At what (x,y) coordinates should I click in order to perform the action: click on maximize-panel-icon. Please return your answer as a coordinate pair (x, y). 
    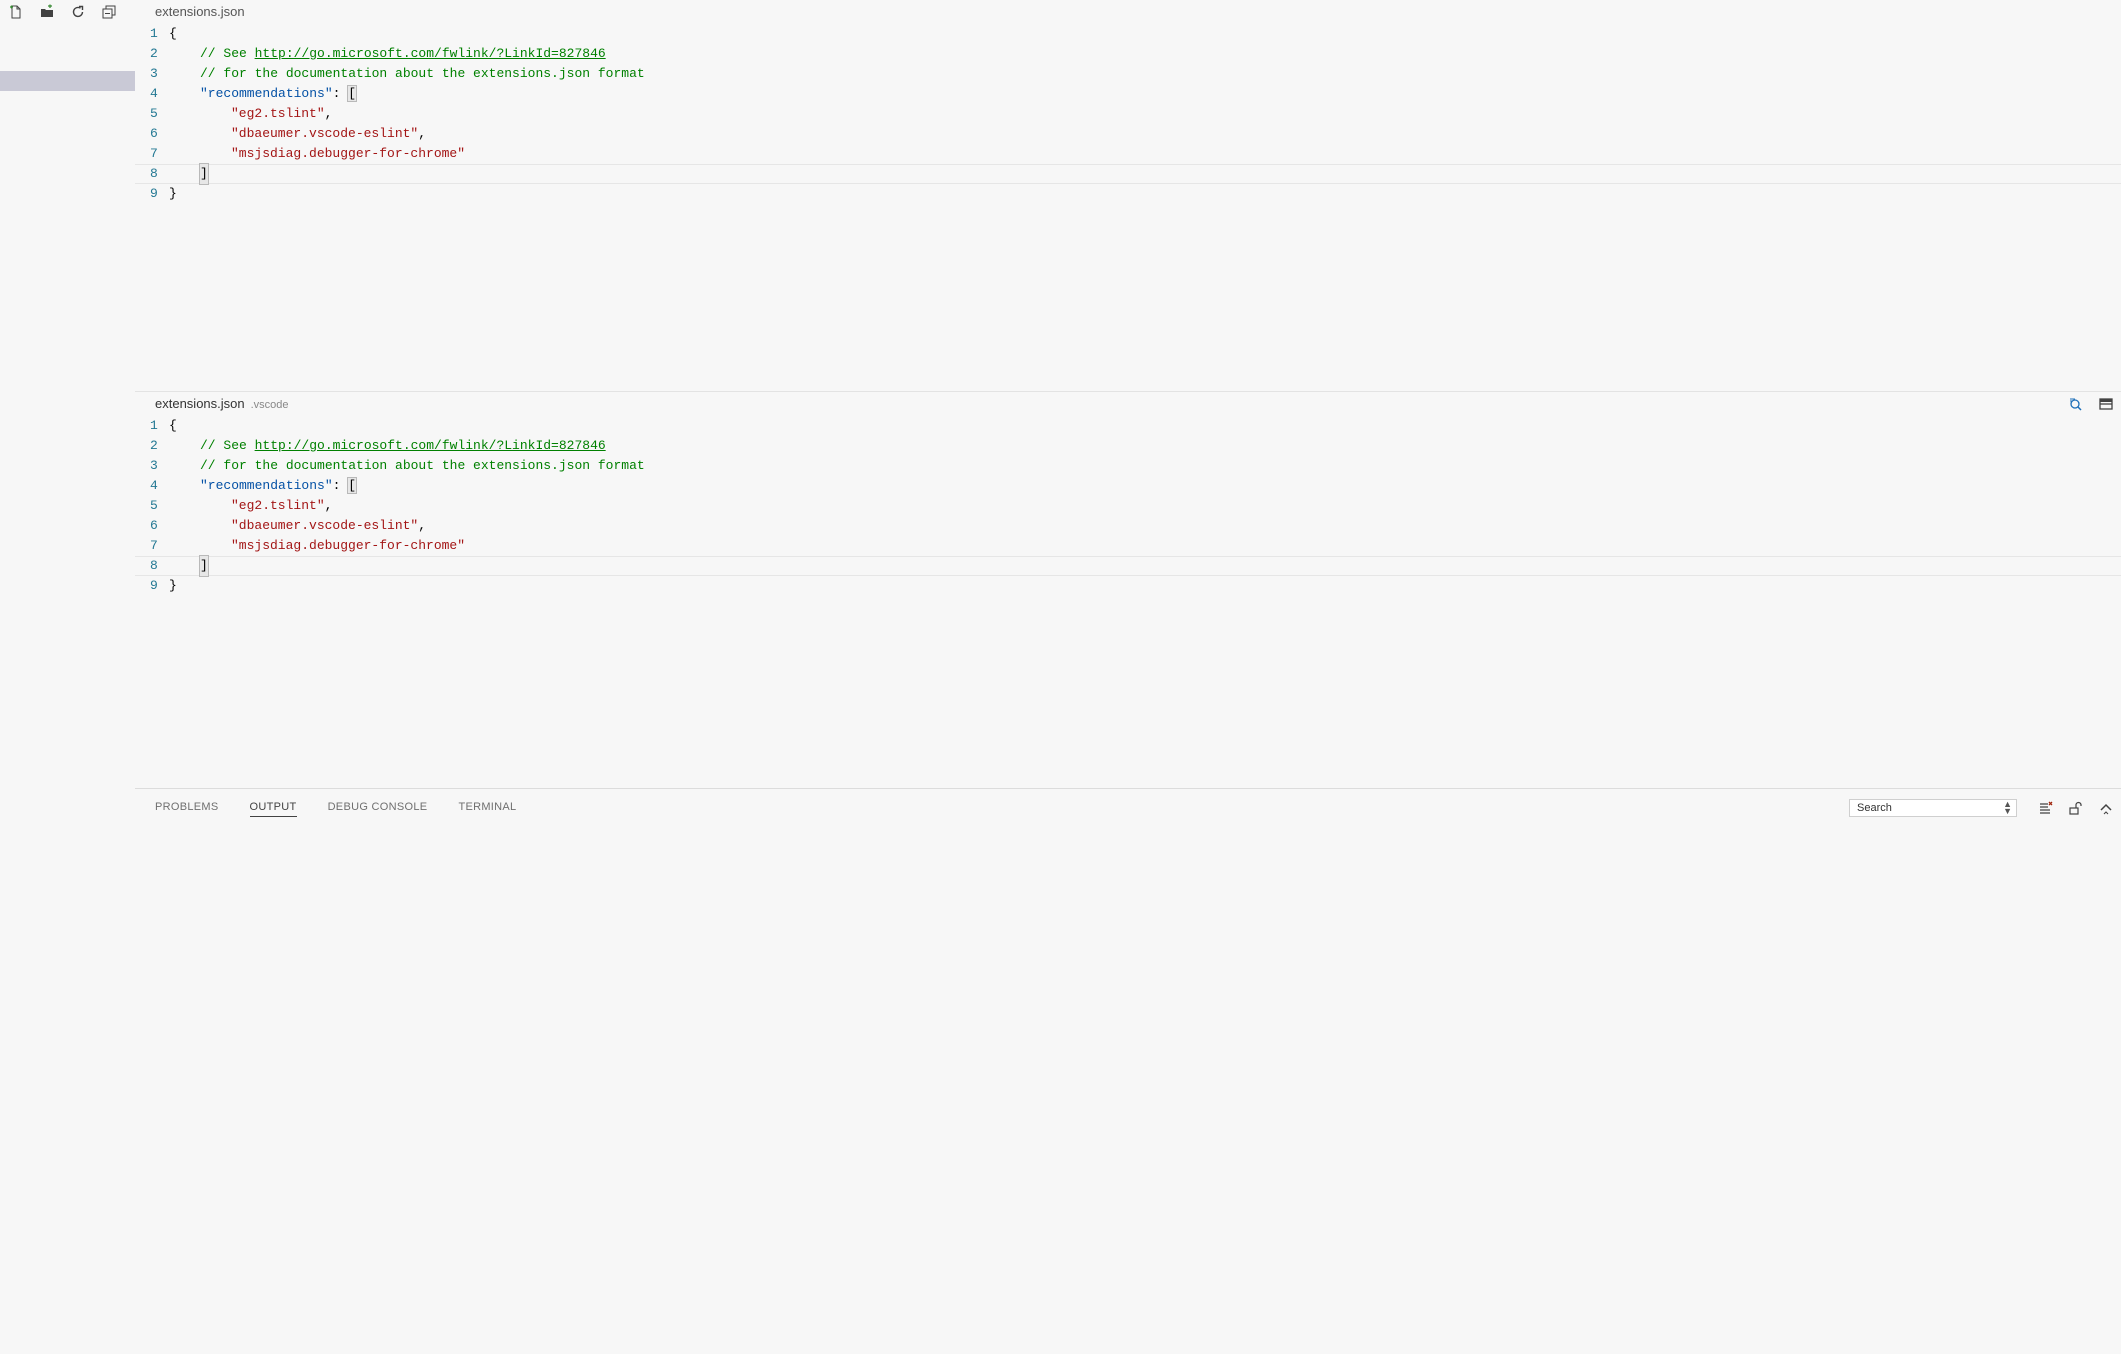
    Looking at the image, I should click on (2106, 808).